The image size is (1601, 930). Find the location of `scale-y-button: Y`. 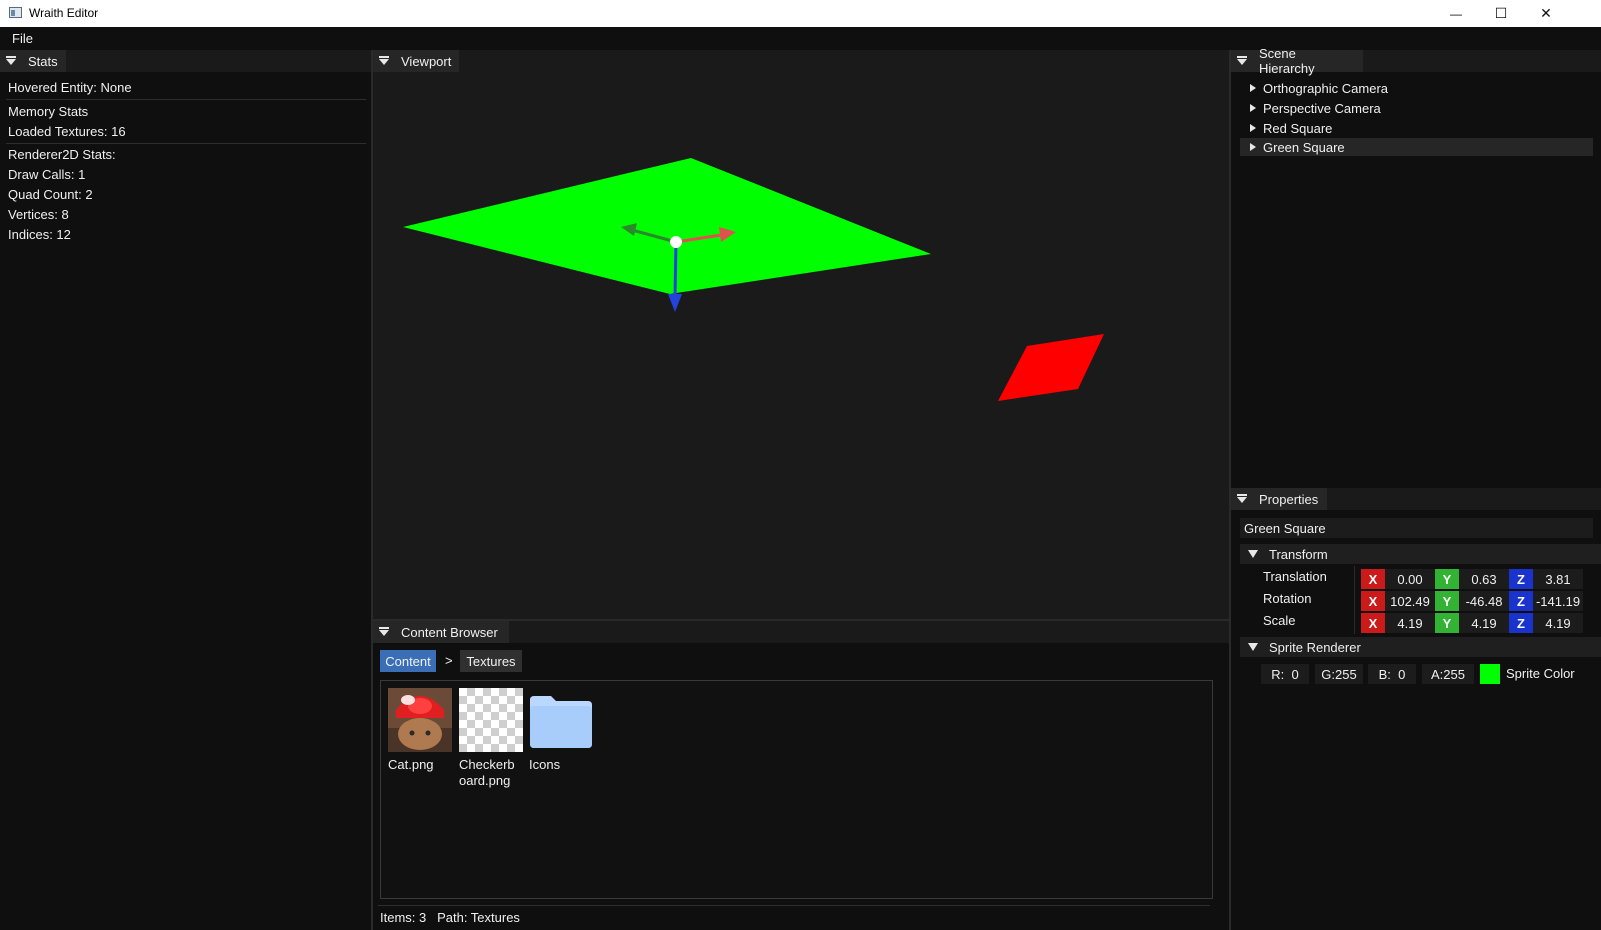

scale-y-button: Y is located at coordinates (1447, 623).